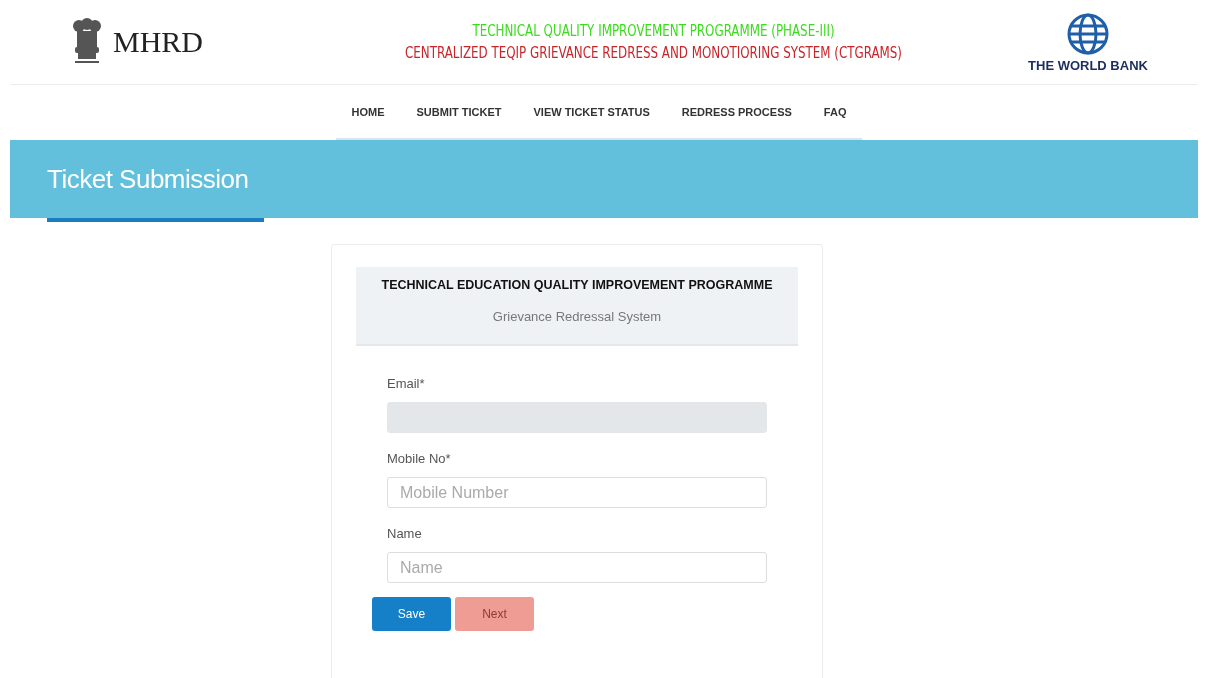 The width and height of the screenshot is (1208, 678). Describe the element at coordinates (419, 458) in the screenshot. I see `field-label: Mobile No*` at that location.